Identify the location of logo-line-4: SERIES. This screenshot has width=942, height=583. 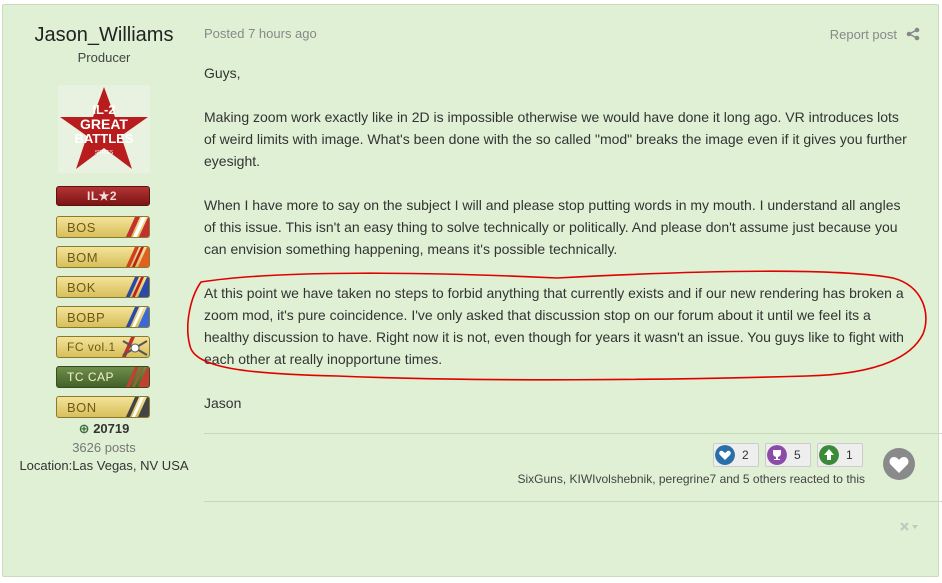
(104, 153).